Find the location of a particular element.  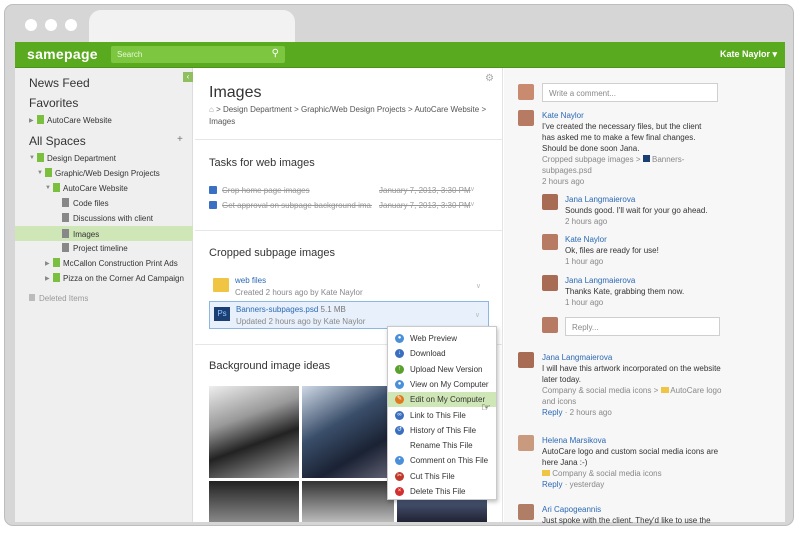

menu-item-web-preview: ● Web Preview is located at coordinates (442, 338).